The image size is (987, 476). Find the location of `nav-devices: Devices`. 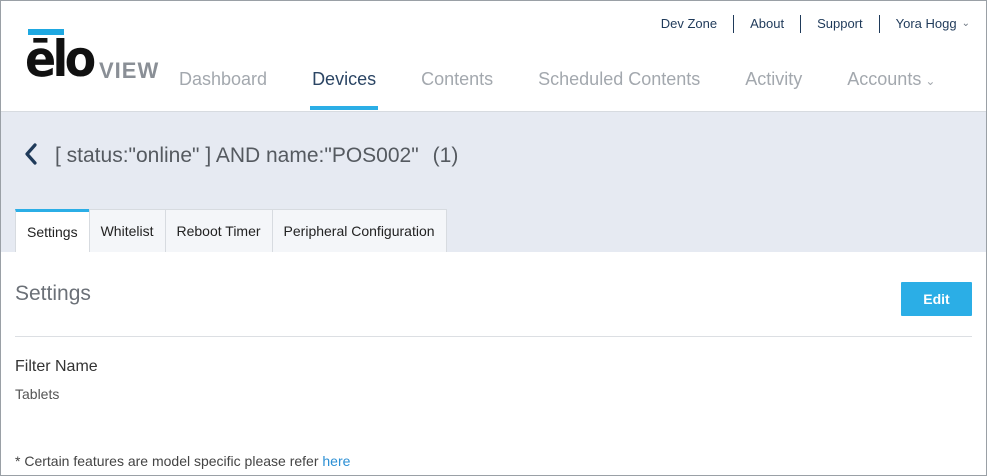

nav-devices: Devices is located at coordinates (344, 86).